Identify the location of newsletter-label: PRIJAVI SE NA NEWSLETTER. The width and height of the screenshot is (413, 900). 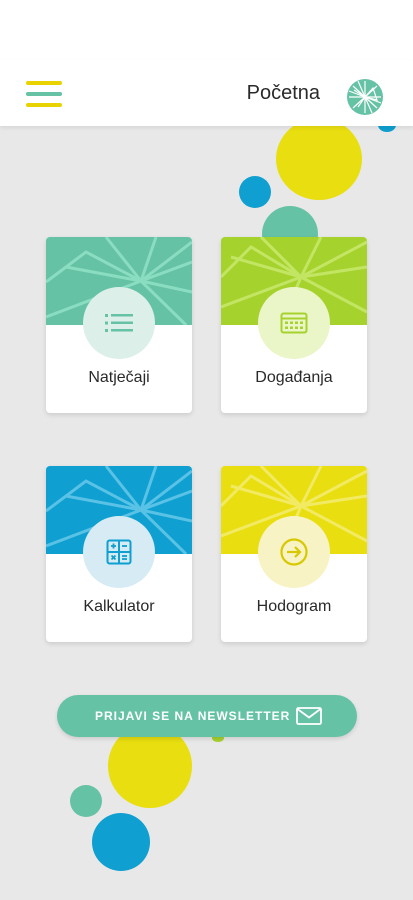
(193, 716).